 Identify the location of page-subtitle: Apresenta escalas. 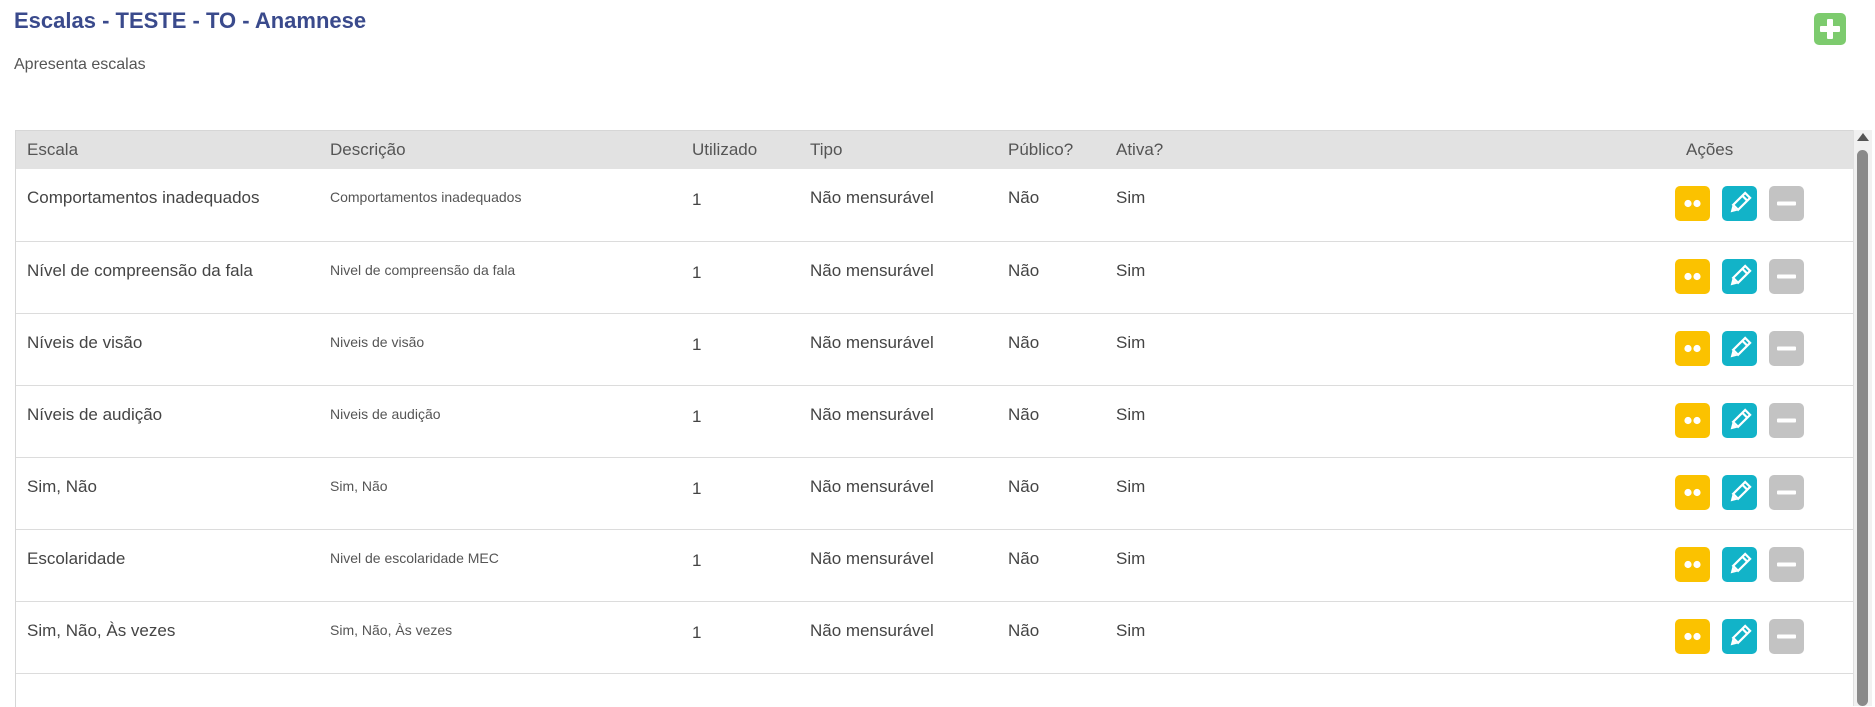
(80, 64).